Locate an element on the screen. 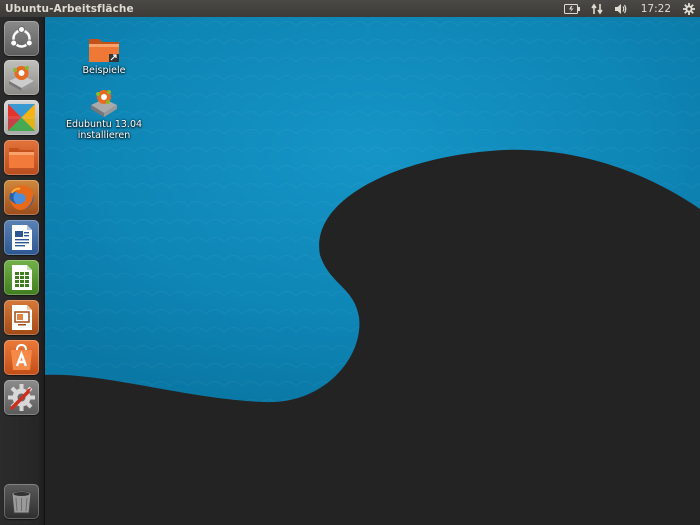 This screenshot has height=525, width=700. launcher-item-home-folder is located at coordinates (21, 157).